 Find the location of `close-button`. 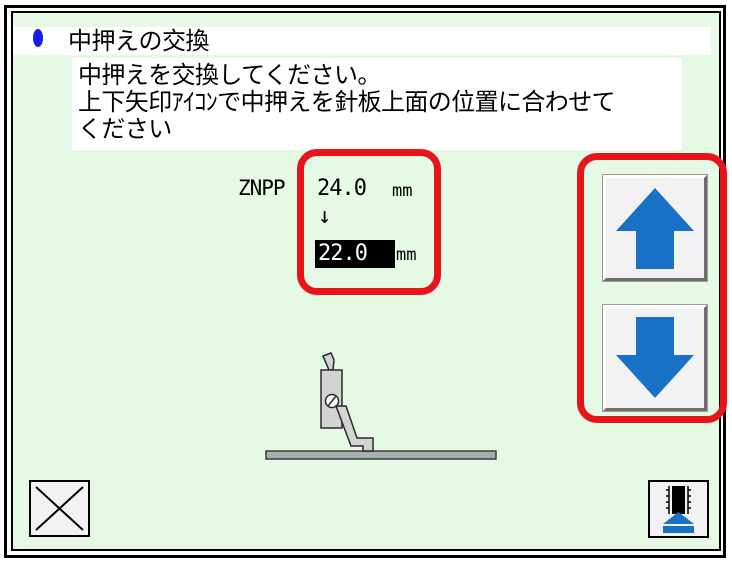

close-button is located at coordinates (59, 508).